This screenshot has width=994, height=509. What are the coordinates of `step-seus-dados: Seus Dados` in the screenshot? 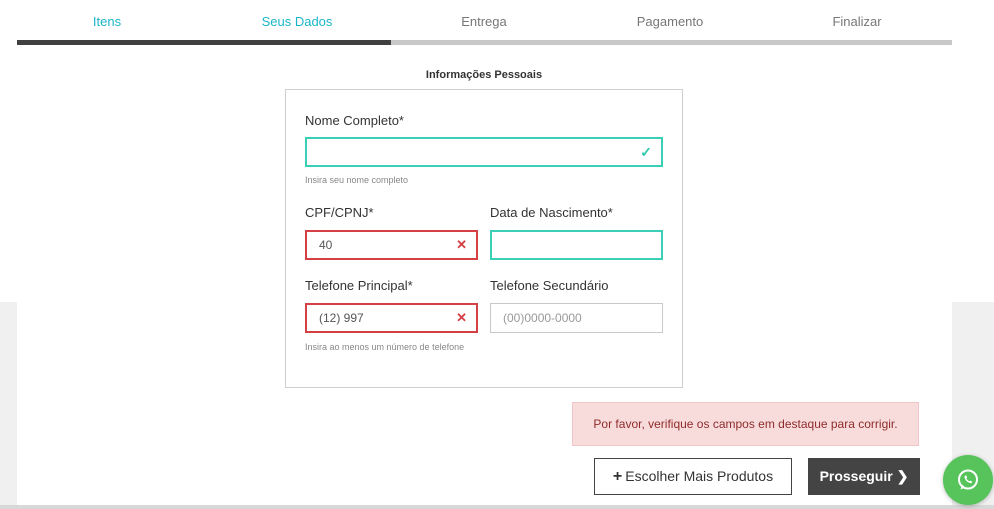 It's located at (297, 21).